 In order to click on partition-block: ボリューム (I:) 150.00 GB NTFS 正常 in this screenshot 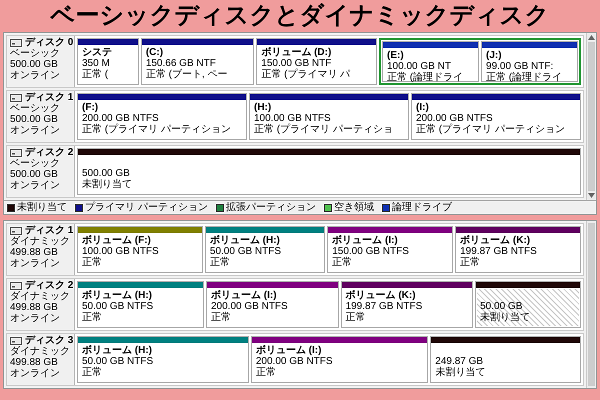, I will do `click(390, 249)`.